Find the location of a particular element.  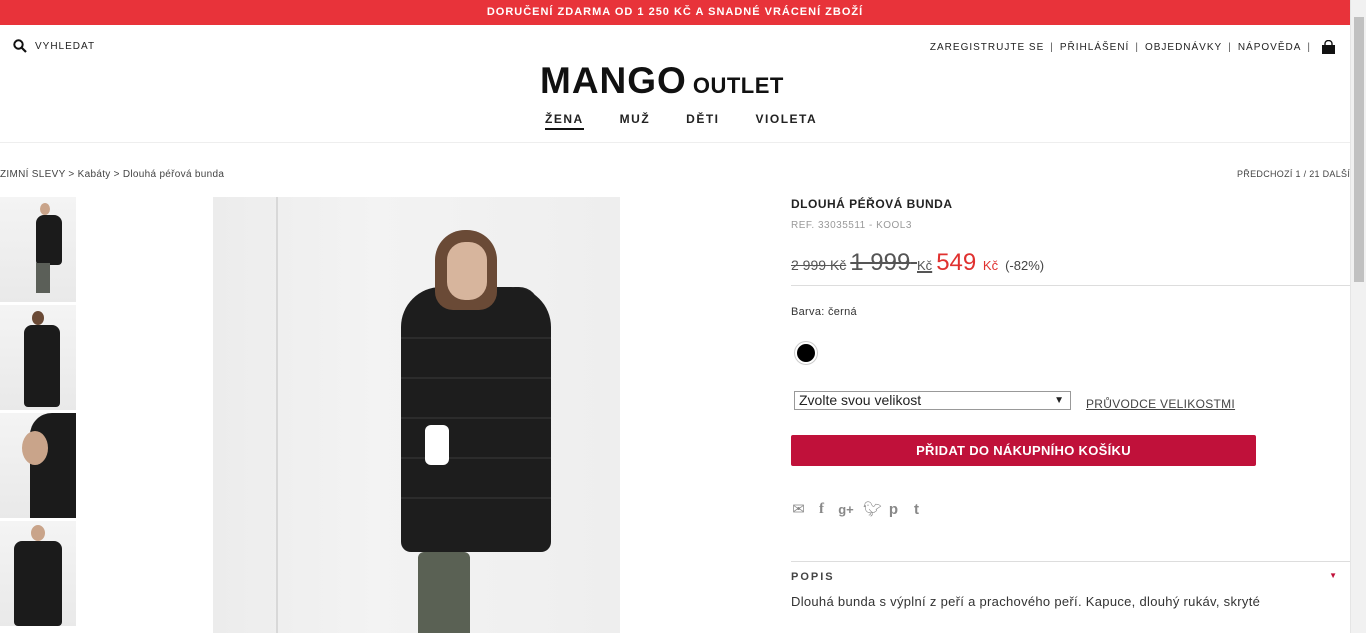

caret-down-icon: ▼ is located at coordinates (1334, 575).